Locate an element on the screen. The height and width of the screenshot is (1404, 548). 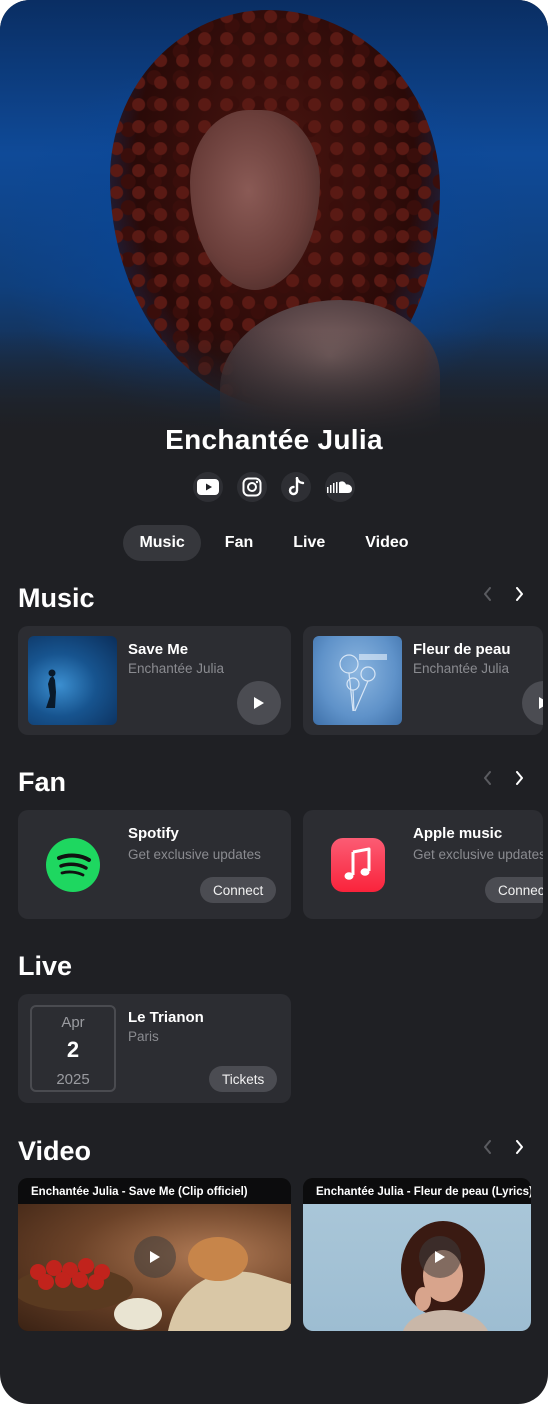
video-title: Enchantée Julia - Fleur de peau (Lyrics) is located at coordinates (417, 1191).